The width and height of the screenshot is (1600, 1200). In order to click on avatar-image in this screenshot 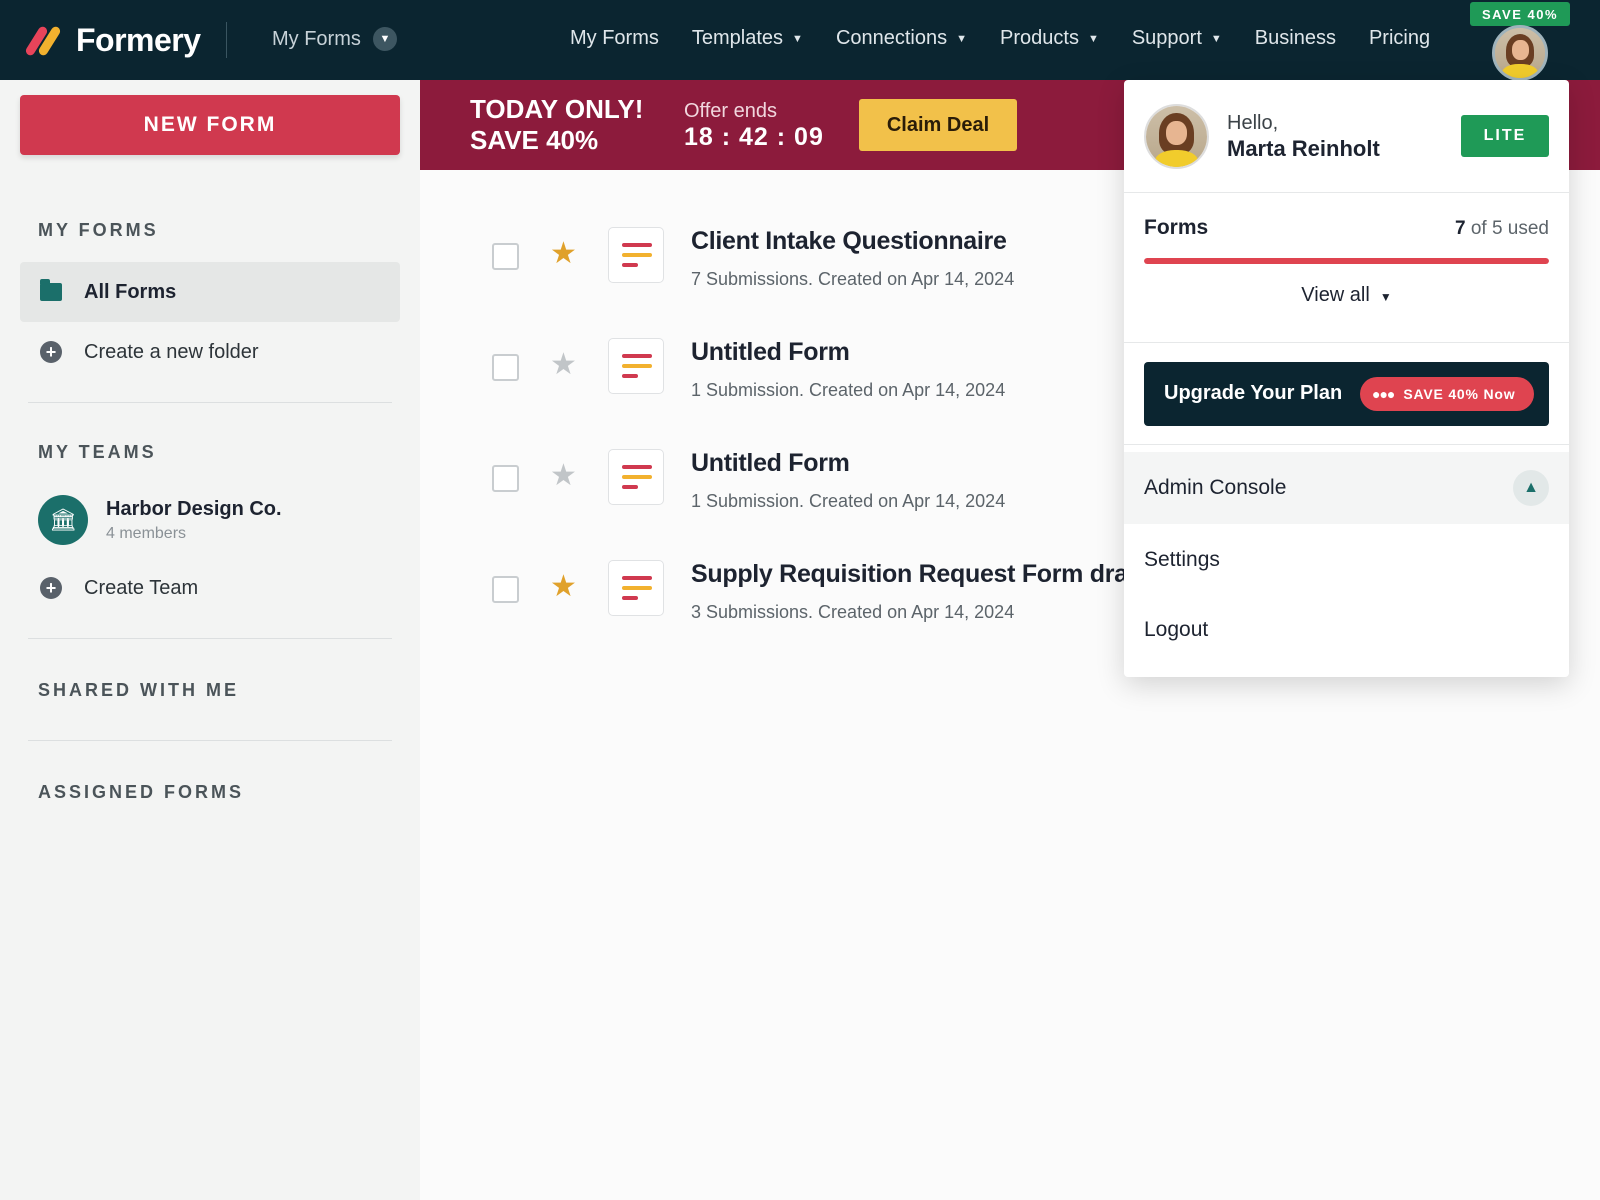, I will do `click(1520, 53)`.